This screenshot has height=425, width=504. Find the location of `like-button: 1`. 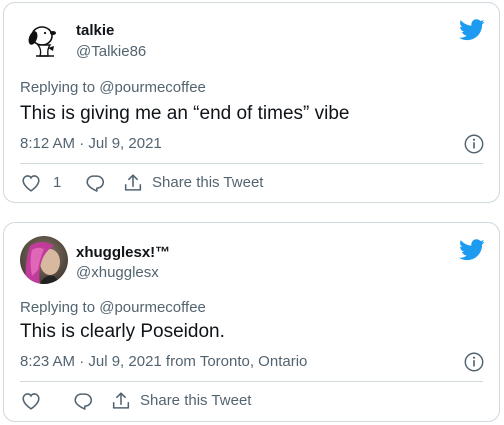

like-button: 1 is located at coordinates (52, 183).